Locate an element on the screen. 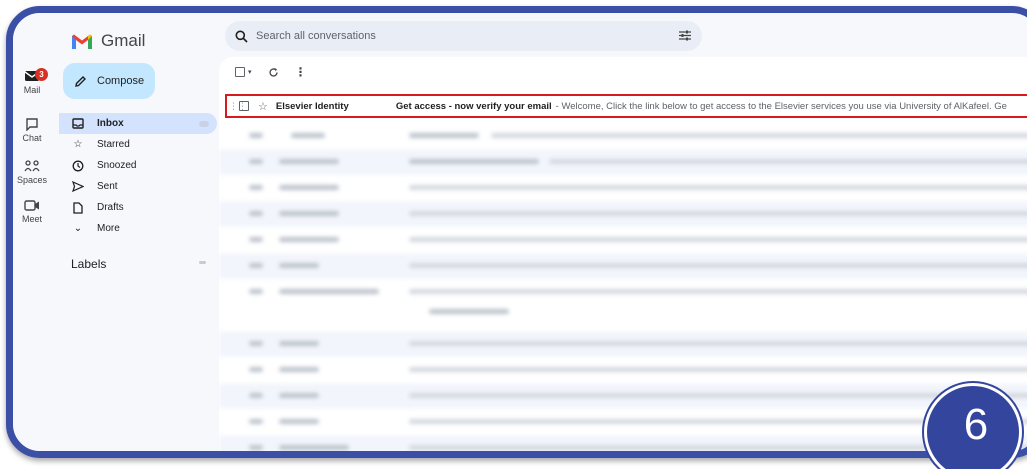 This screenshot has height=469, width=1027. sidebar-item-label: Inbox is located at coordinates (110, 123).